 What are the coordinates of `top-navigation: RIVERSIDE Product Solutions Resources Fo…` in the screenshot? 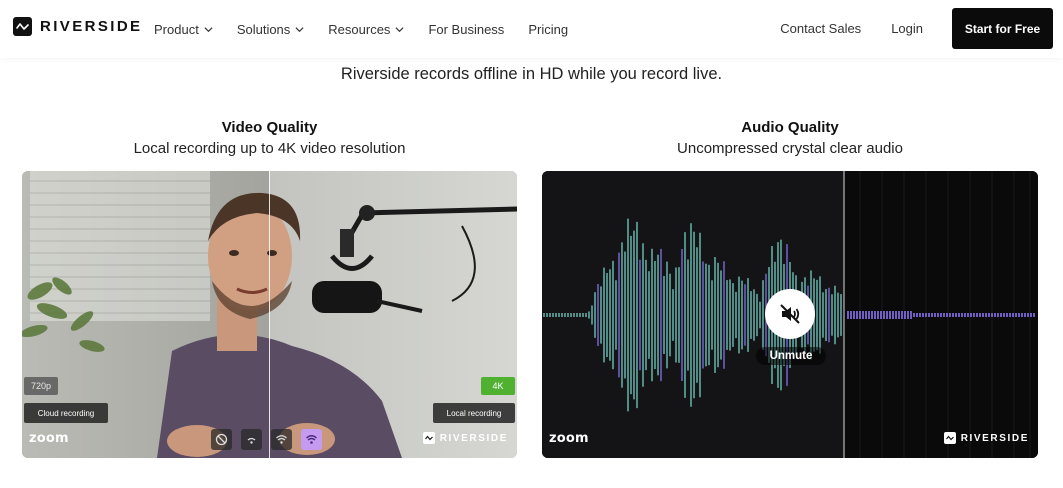 It's located at (531, 29).